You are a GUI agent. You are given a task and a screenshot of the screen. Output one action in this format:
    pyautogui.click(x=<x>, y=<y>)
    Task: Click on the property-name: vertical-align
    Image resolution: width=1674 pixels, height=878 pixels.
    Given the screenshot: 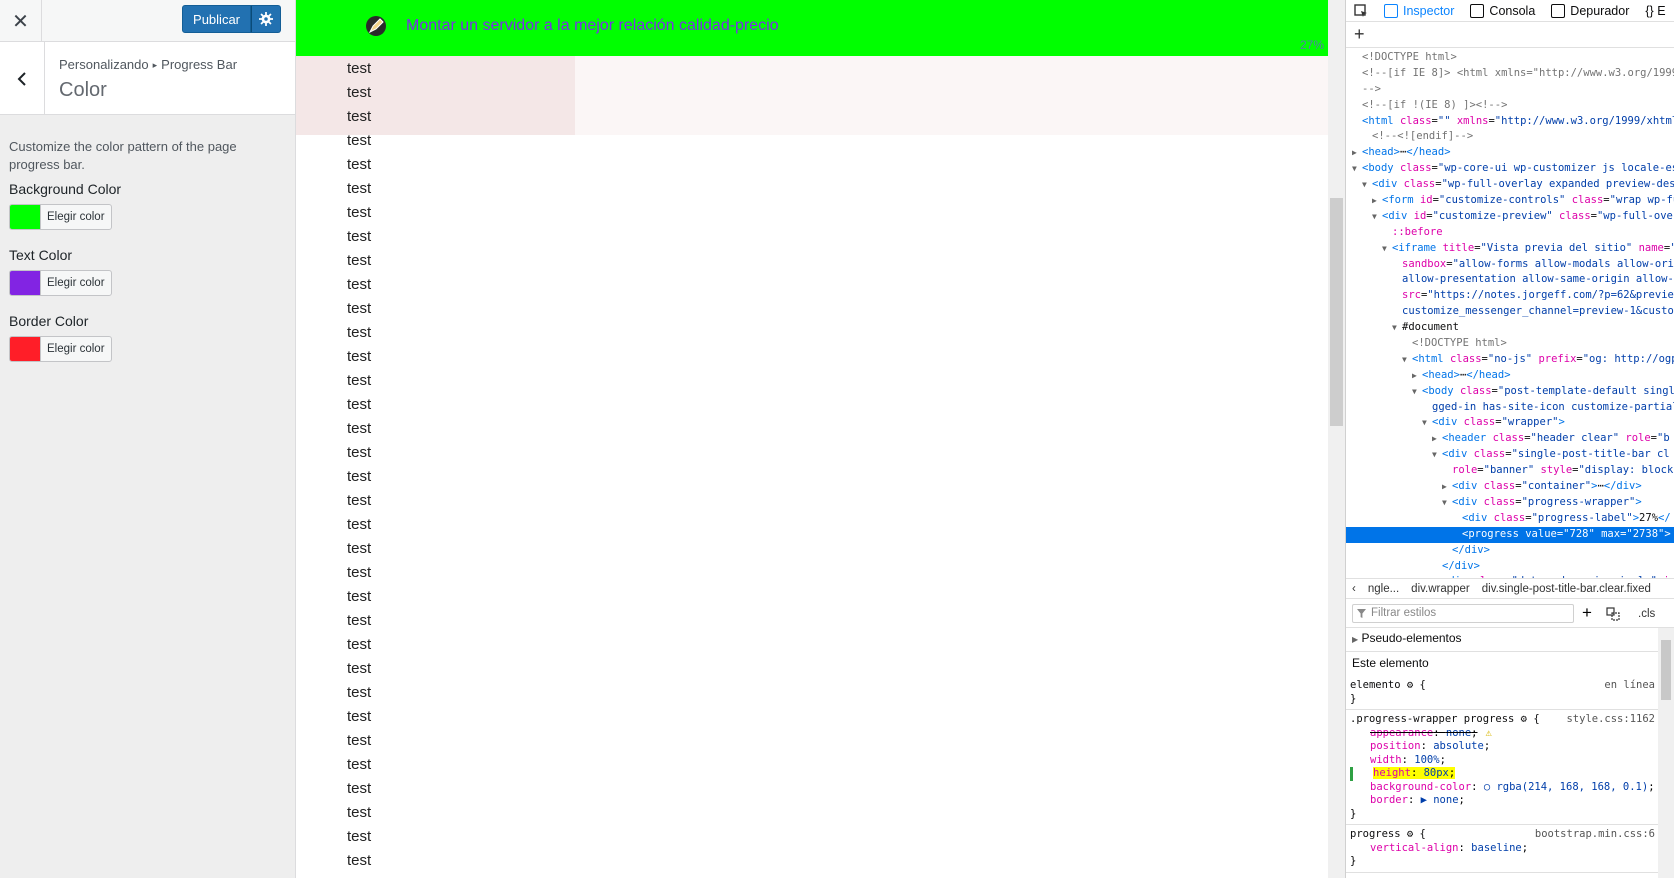 What is the action you would take?
    pyautogui.click(x=1414, y=848)
    